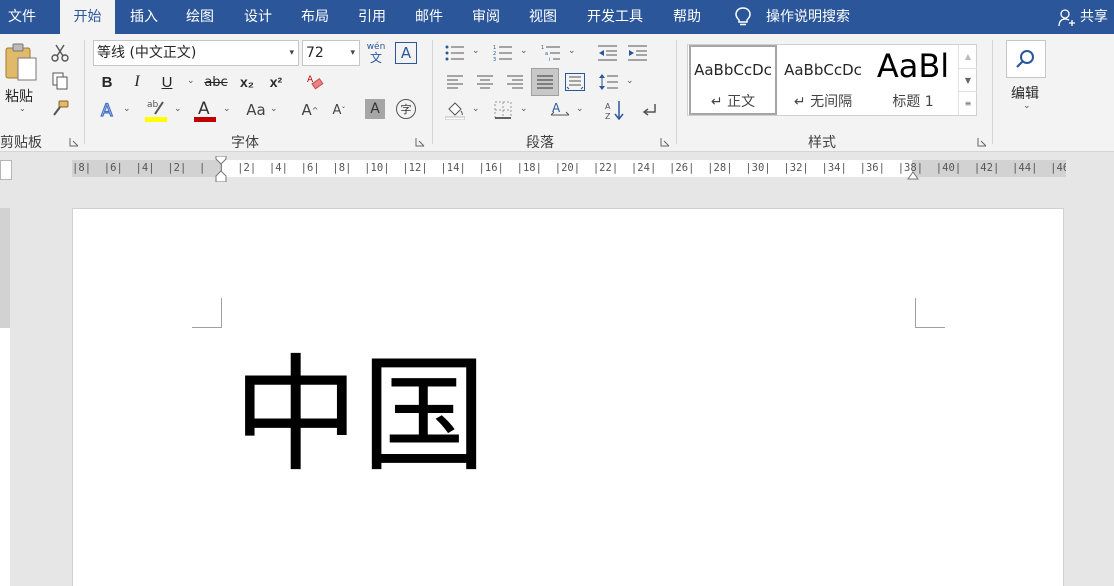 The height and width of the screenshot is (586, 1114). What do you see at coordinates (455, 110) in the screenshot?
I see `shading-button` at bounding box center [455, 110].